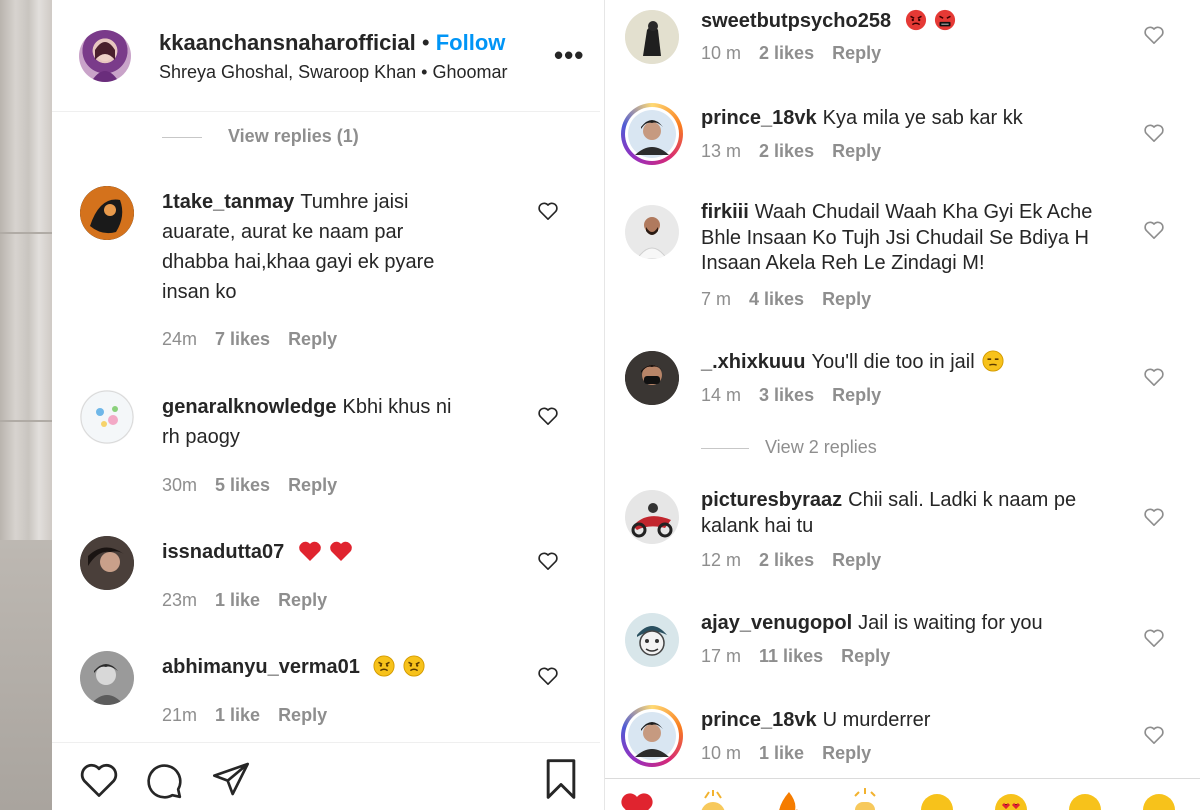  I want to click on comment-body-line: kalank hai tu, so click(757, 526).